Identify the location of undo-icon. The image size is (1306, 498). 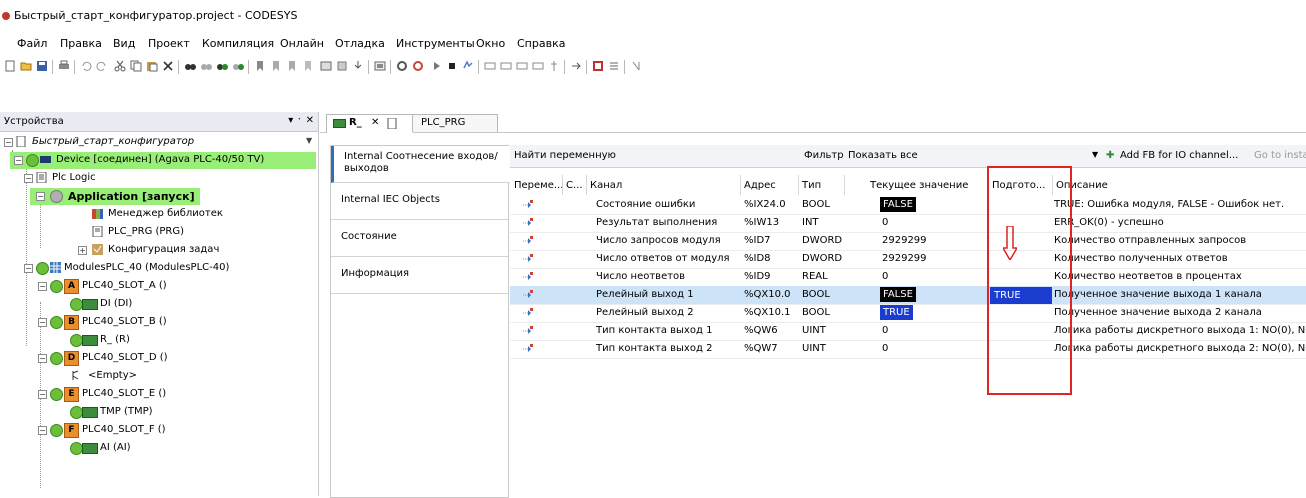
(86, 66).